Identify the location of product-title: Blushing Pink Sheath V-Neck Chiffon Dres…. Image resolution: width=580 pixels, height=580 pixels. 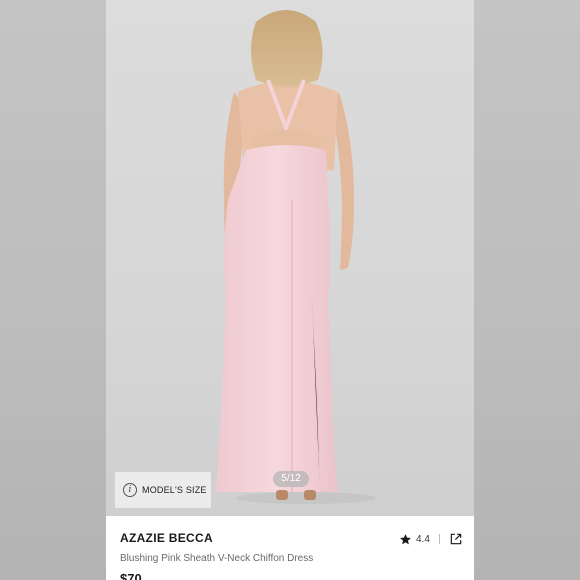
(217, 558).